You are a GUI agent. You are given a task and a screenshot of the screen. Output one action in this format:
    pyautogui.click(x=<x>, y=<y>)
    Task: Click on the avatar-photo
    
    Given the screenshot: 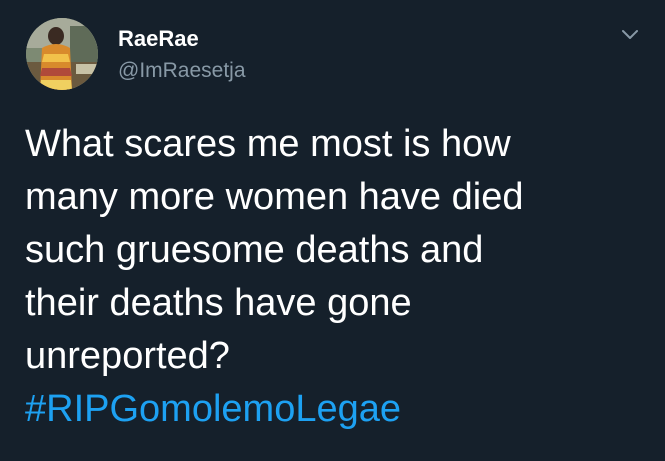 What is the action you would take?
    pyautogui.click(x=62, y=54)
    